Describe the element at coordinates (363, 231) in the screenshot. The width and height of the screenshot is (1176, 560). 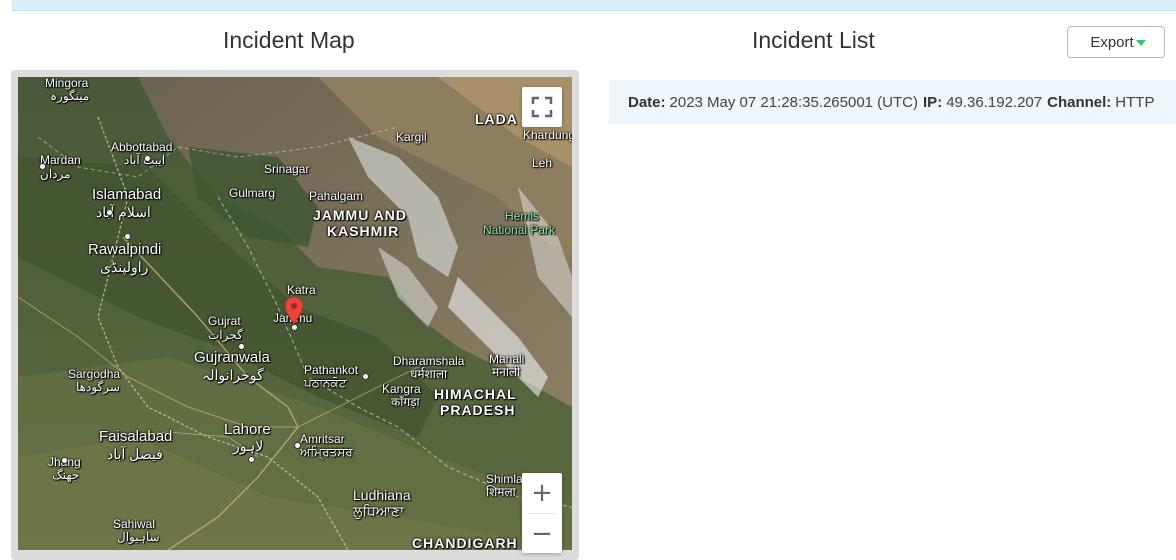
I see `map-label-jk-line2: KASHMIR` at that location.